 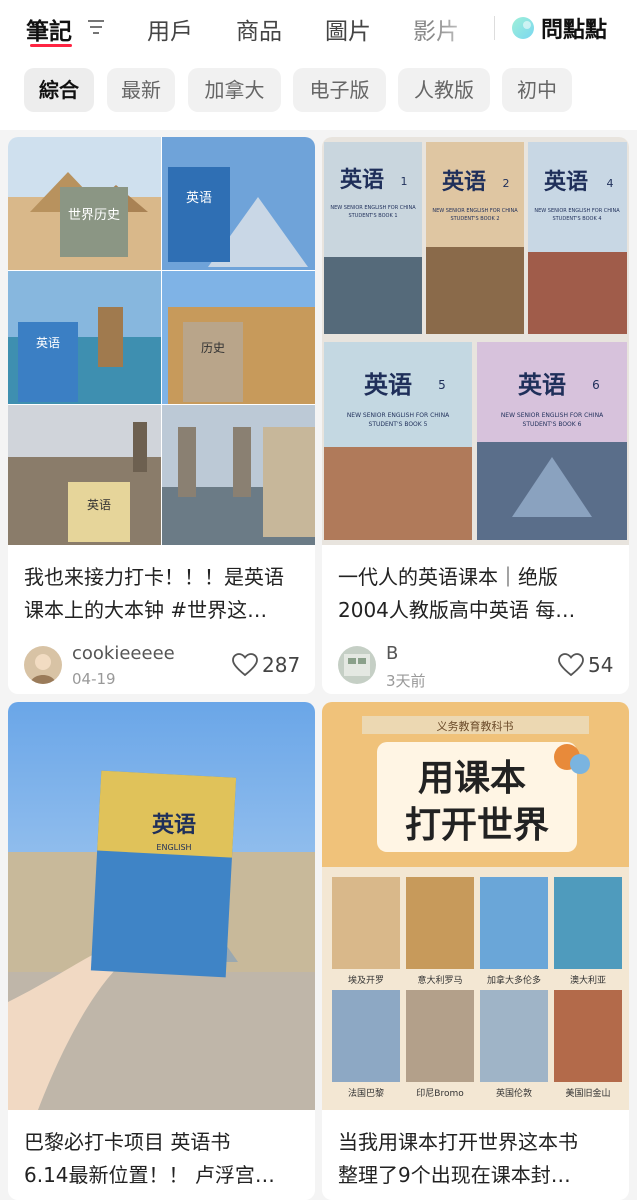 I want to click on book-title-english-5: 英语, so click(x=388, y=384).